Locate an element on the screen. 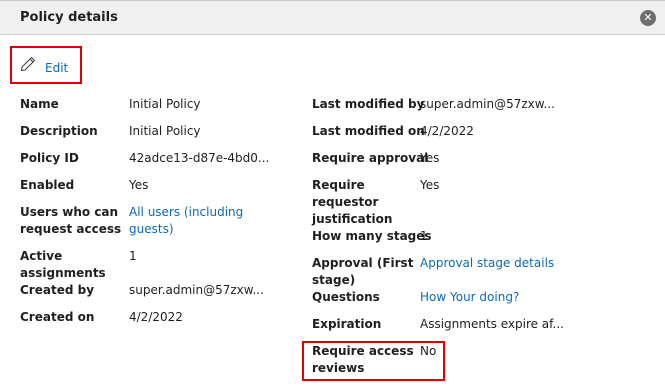  edit-button: Edit is located at coordinates (46, 65).